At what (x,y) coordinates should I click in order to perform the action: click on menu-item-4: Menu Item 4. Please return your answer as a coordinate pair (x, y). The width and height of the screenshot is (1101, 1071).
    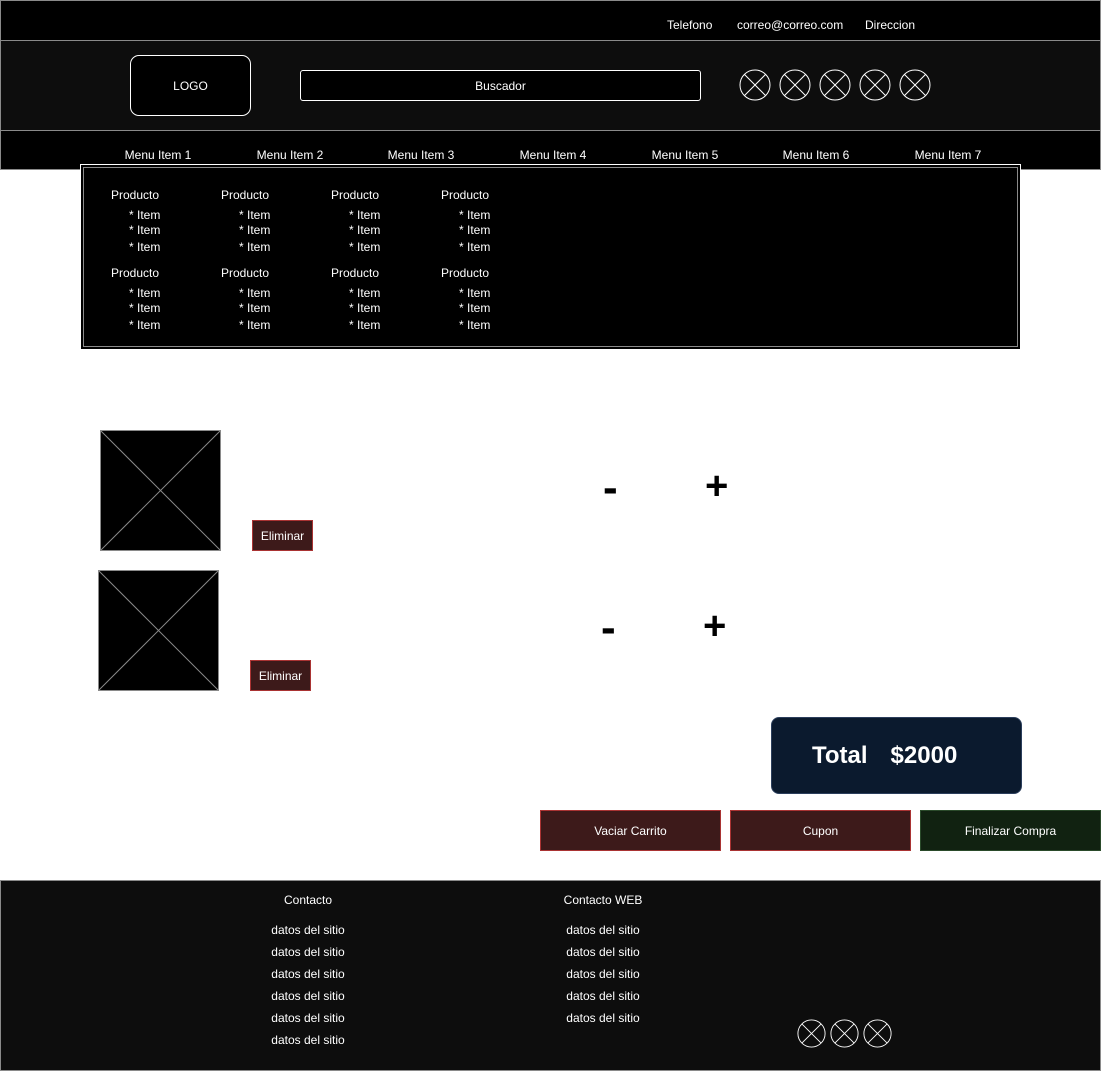
    Looking at the image, I should click on (553, 155).